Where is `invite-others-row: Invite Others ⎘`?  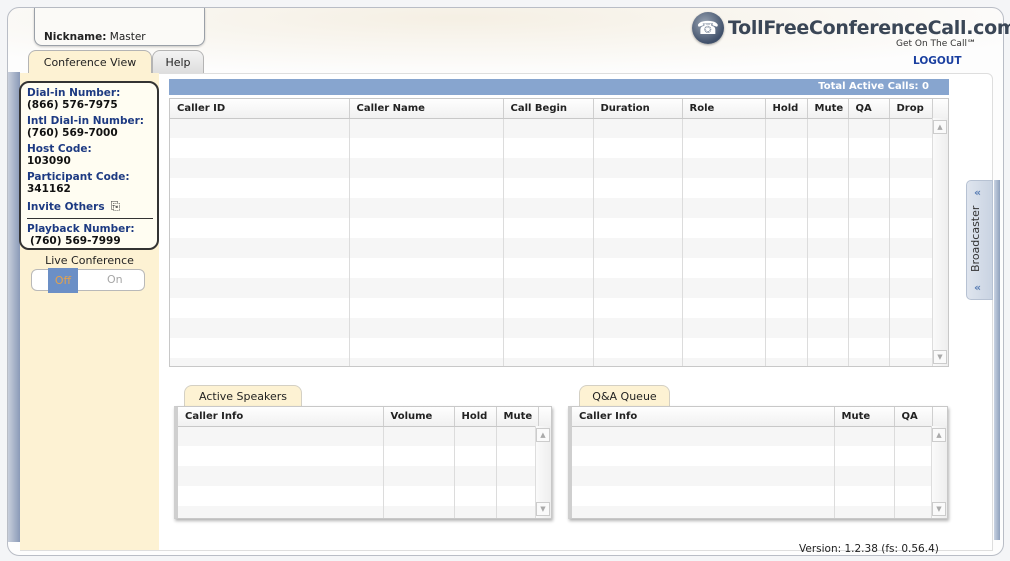
invite-others-row: Invite Others ⎘ is located at coordinates (92, 207).